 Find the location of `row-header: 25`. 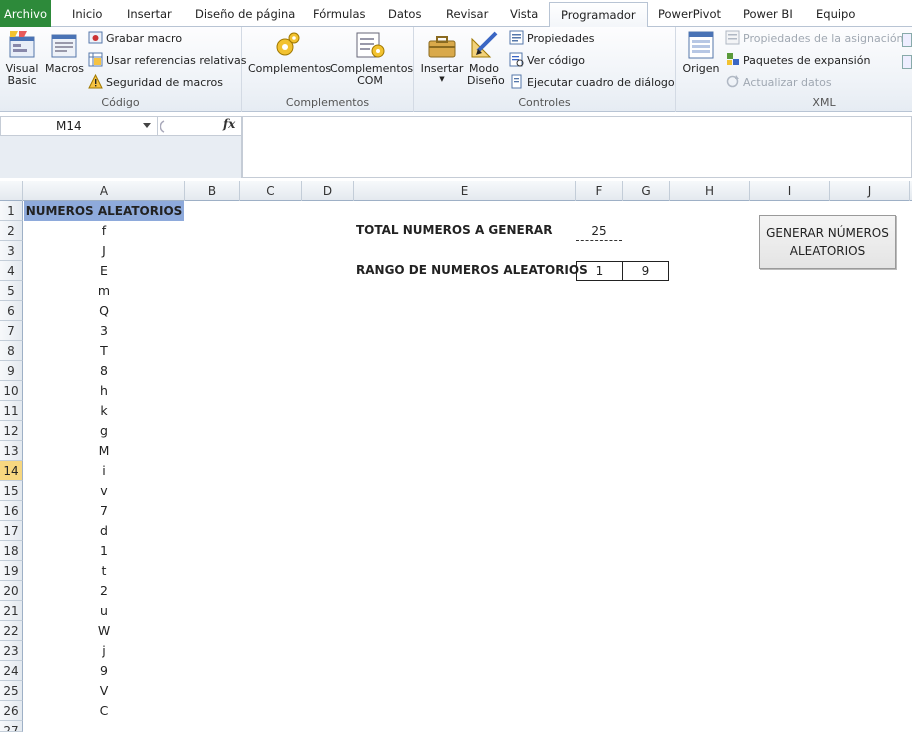

row-header: 25 is located at coordinates (11, 691).